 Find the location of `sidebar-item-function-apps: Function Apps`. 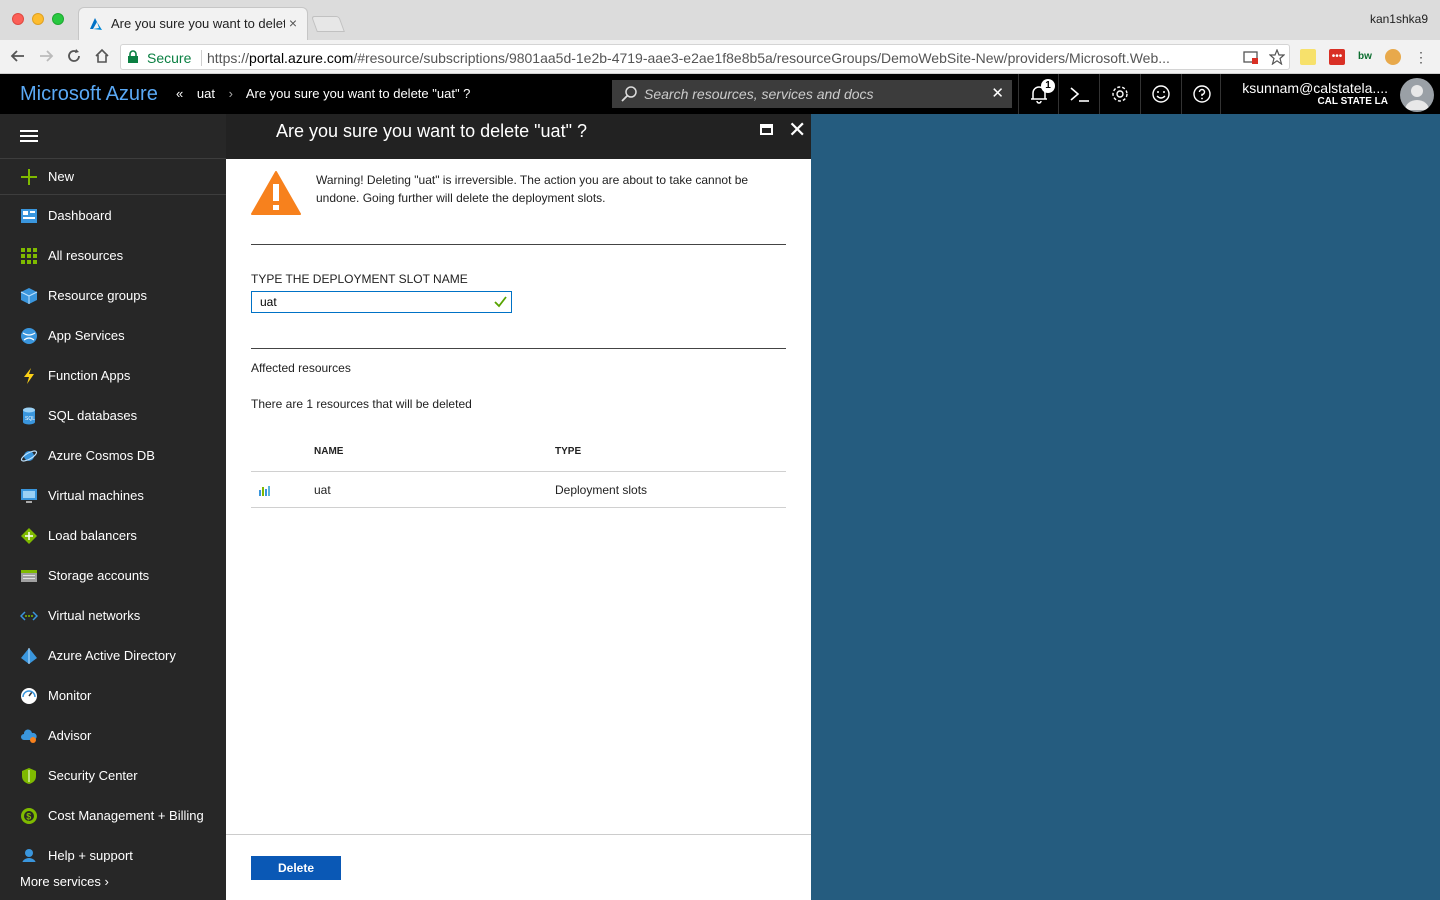

sidebar-item-function-apps: Function Apps is located at coordinates (113, 376).